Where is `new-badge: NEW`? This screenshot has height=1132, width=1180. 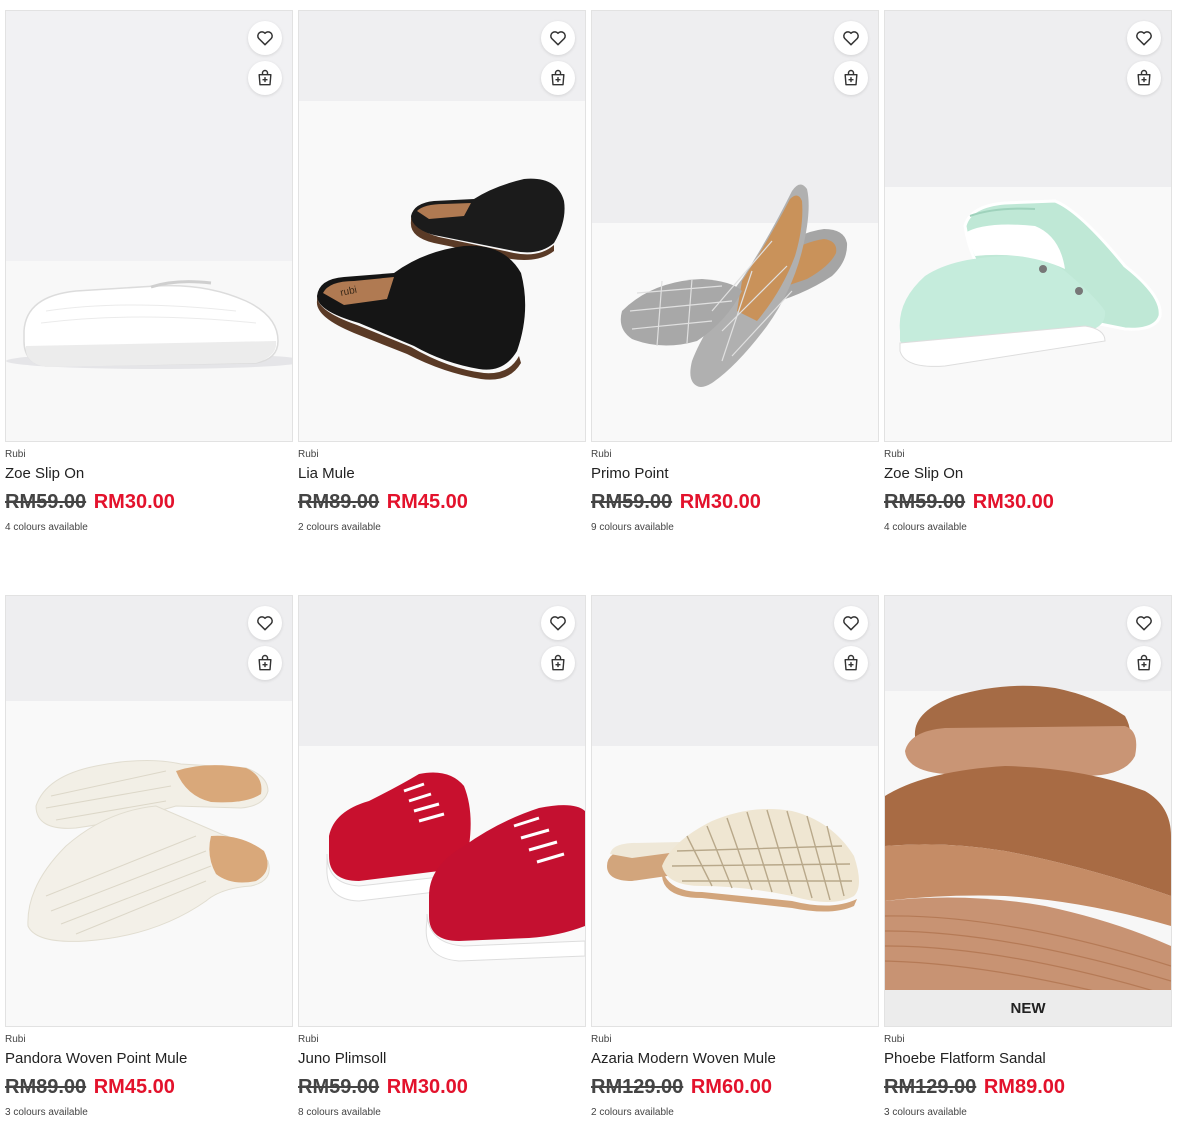 new-badge: NEW is located at coordinates (1028, 1008).